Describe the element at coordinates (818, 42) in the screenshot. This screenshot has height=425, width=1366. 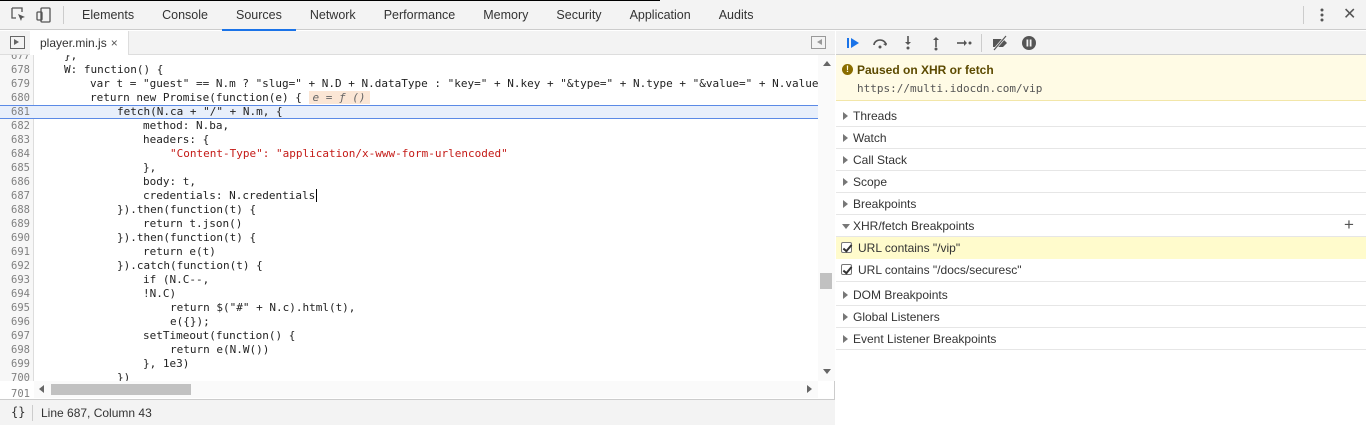
I see `toggle-debugger-icon` at that location.